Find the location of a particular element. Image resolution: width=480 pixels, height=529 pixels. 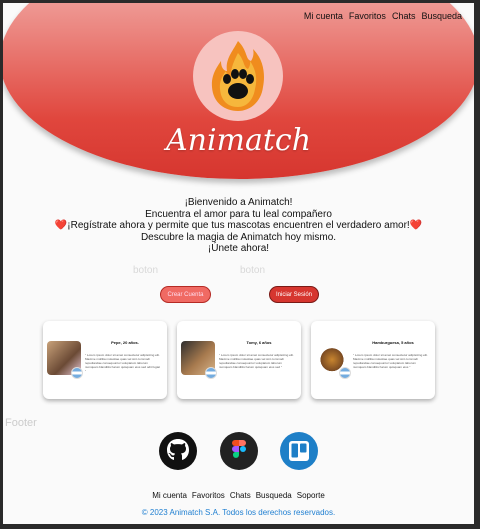

pet-name: Tomy, 6 años is located at coordinates (259, 342).